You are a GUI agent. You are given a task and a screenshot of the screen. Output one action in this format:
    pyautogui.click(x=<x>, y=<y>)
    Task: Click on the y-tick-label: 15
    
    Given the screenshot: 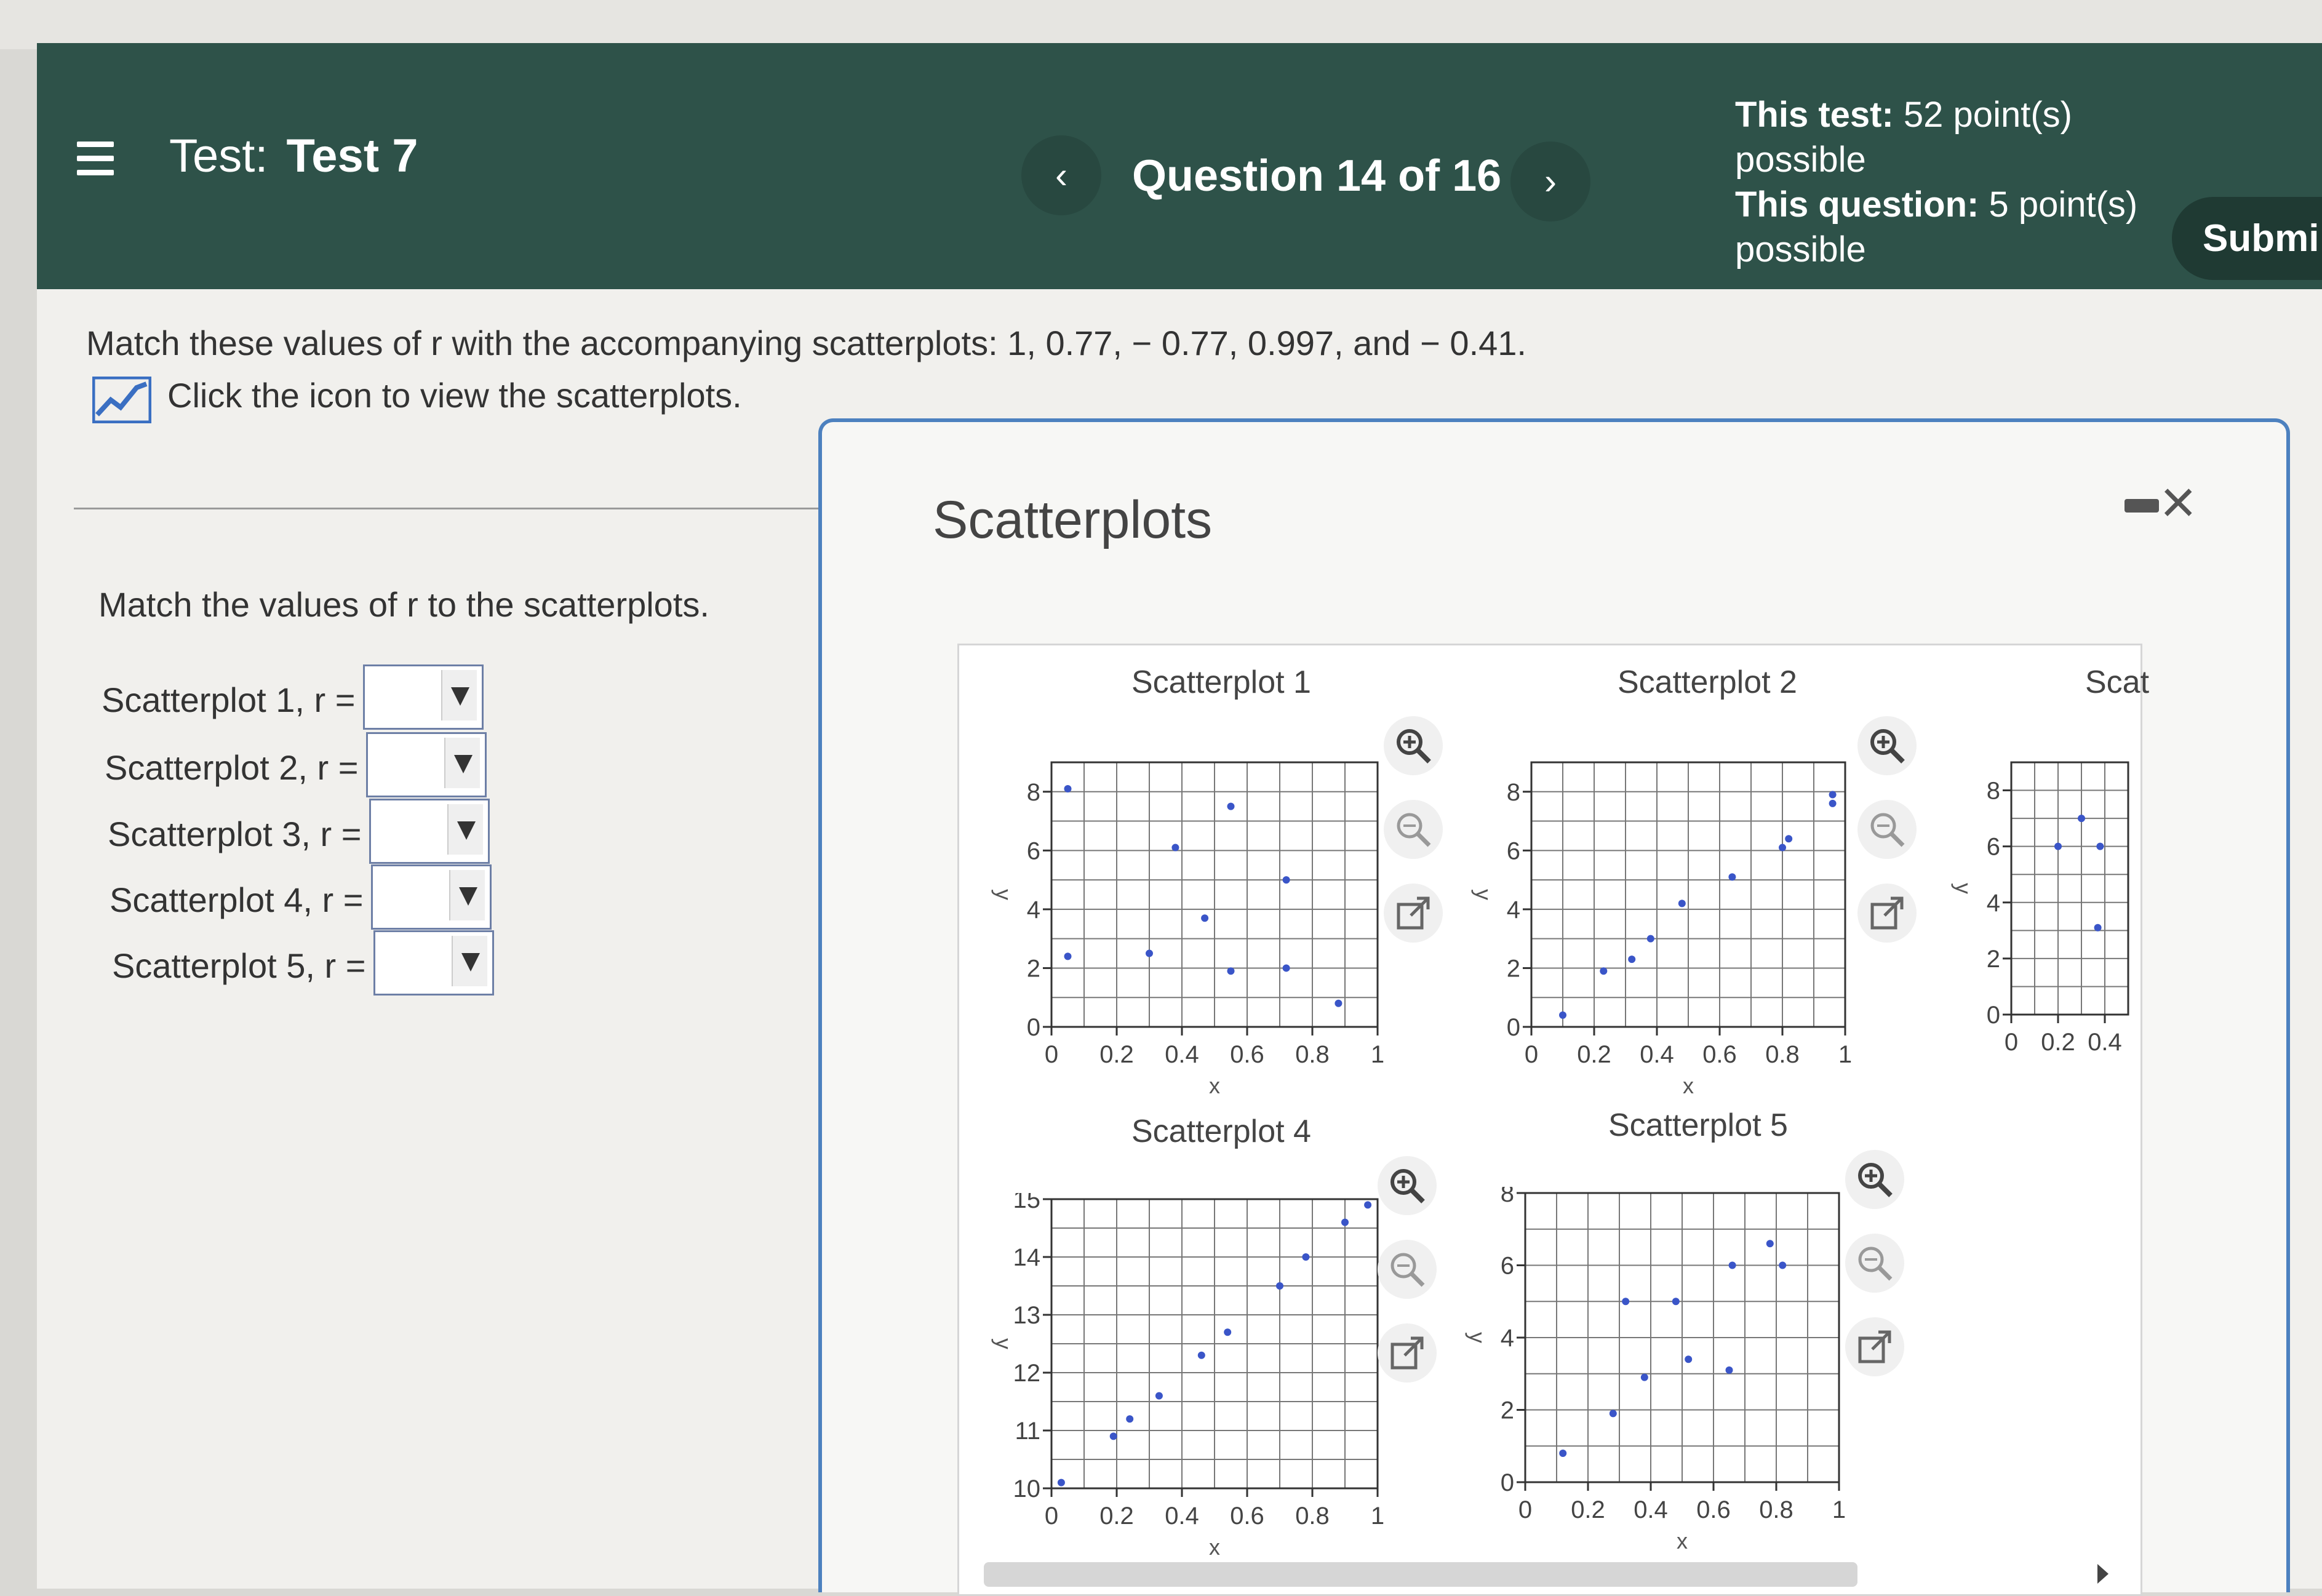 What is the action you would take?
    pyautogui.click(x=1027, y=1203)
    